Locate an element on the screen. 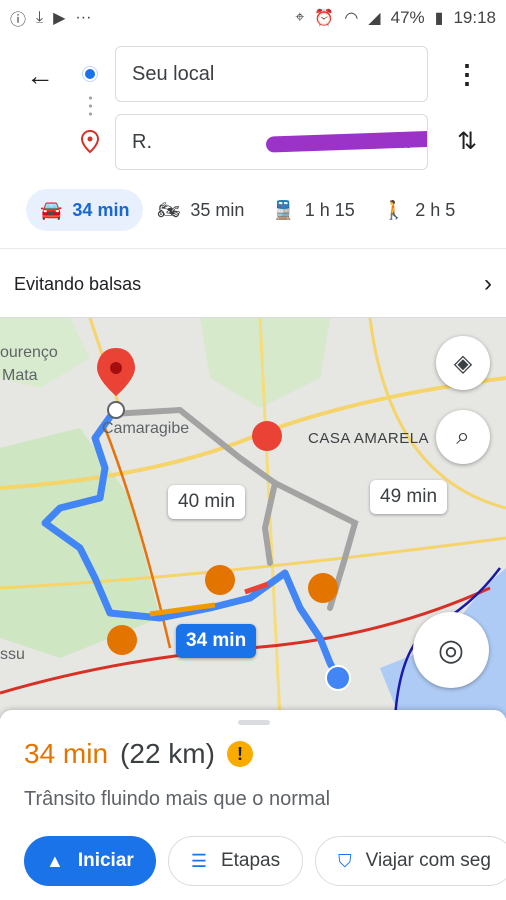  shield-icon: ⛉ is located at coordinates (345, 860).